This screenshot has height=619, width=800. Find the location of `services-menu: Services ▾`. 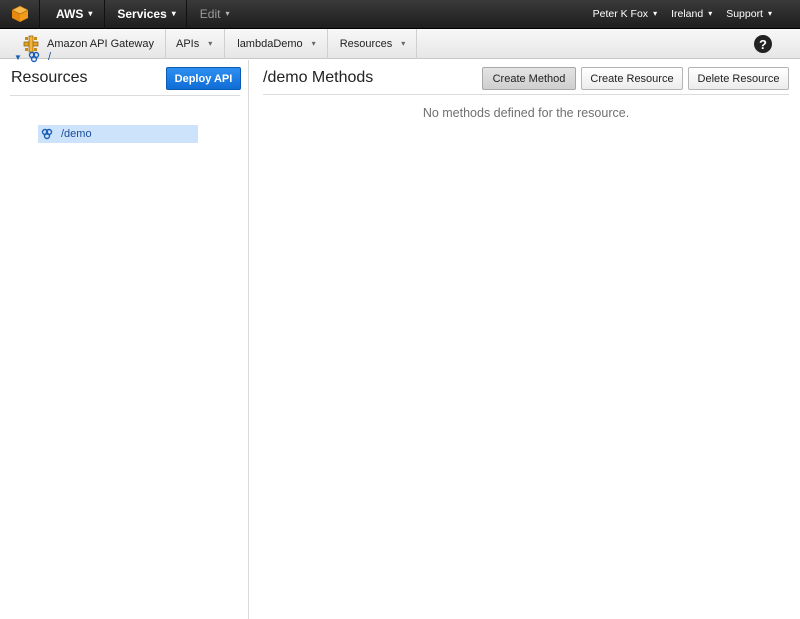

services-menu: Services ▾ is located at coordinates (146, 14).